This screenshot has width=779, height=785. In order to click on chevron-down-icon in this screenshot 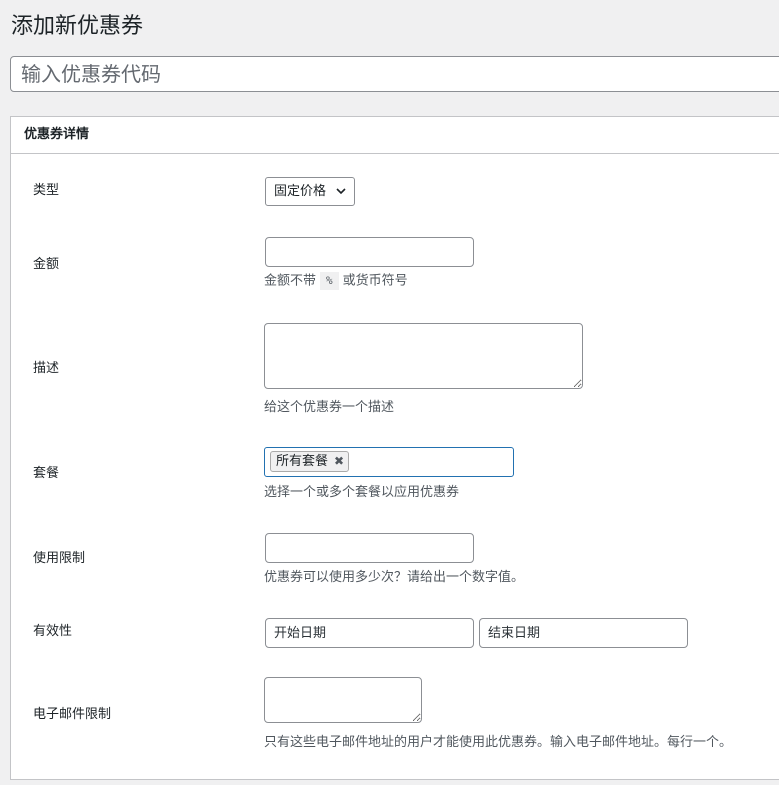, I will do `click(341, 191)`.